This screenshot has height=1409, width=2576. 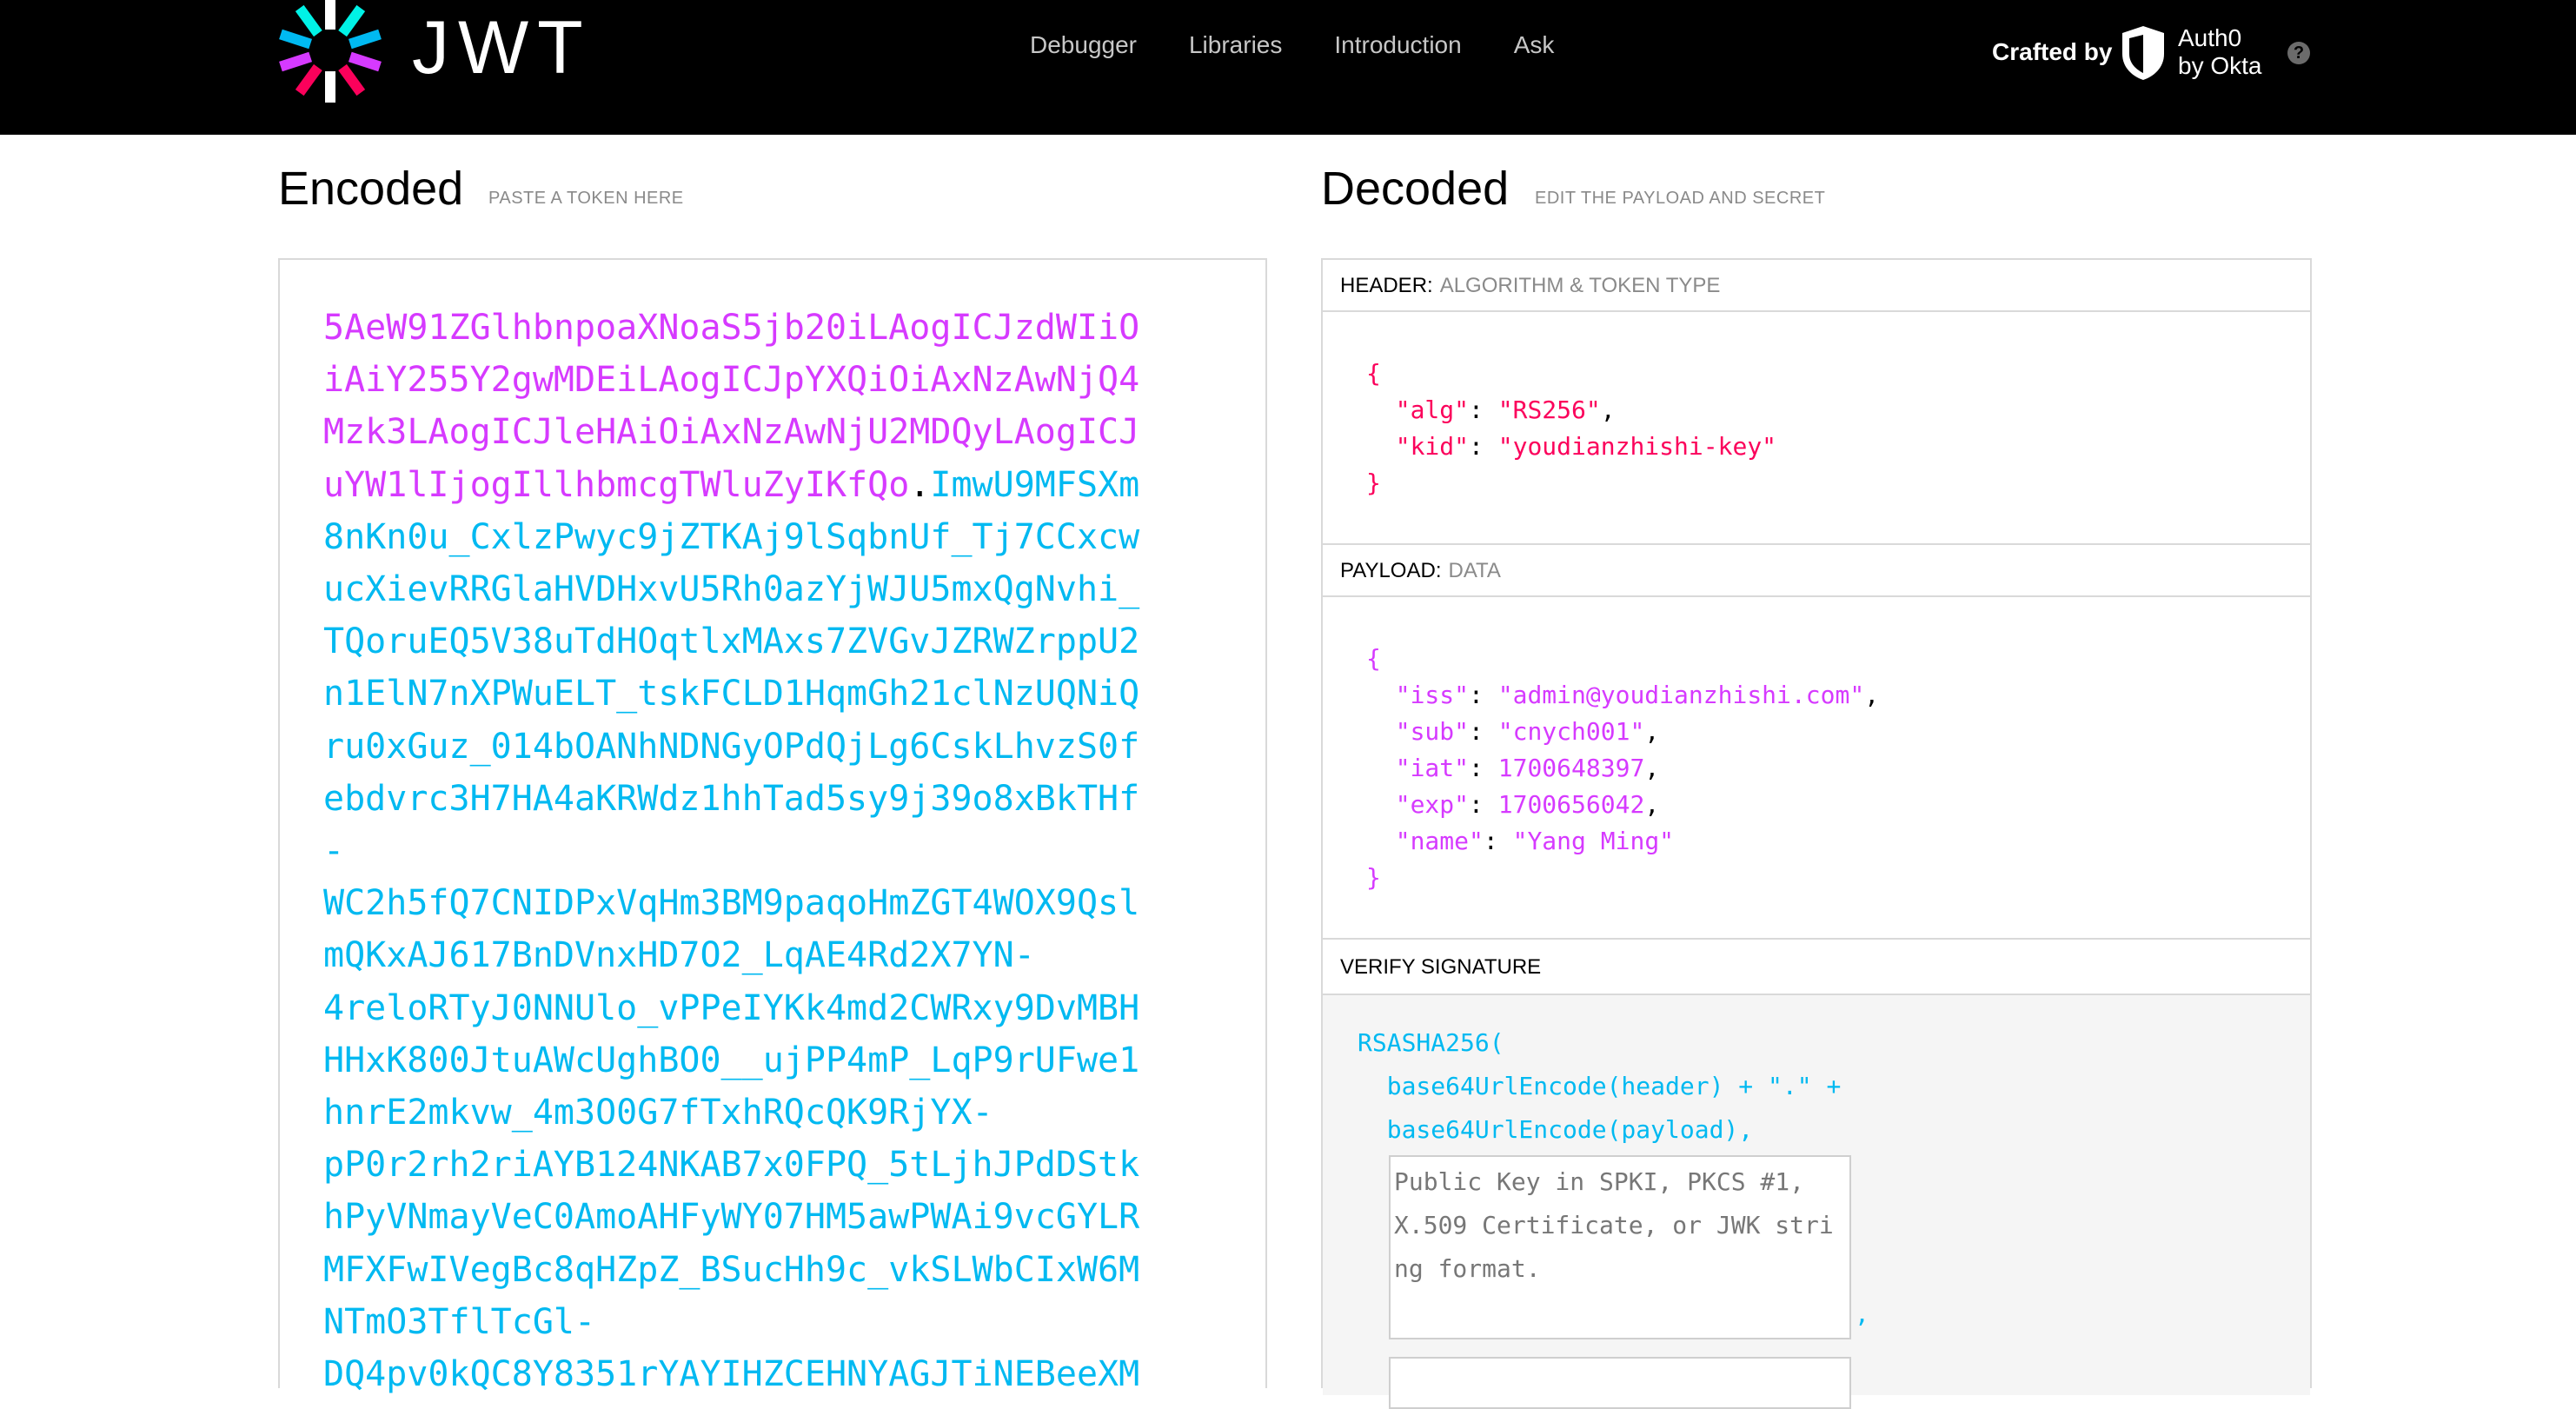 What do you see at coordinates (1817, 571) in the screenshot?
I see `payload-section-bar: PAYLOAD: DATA` at bounding box center [1817, 571].